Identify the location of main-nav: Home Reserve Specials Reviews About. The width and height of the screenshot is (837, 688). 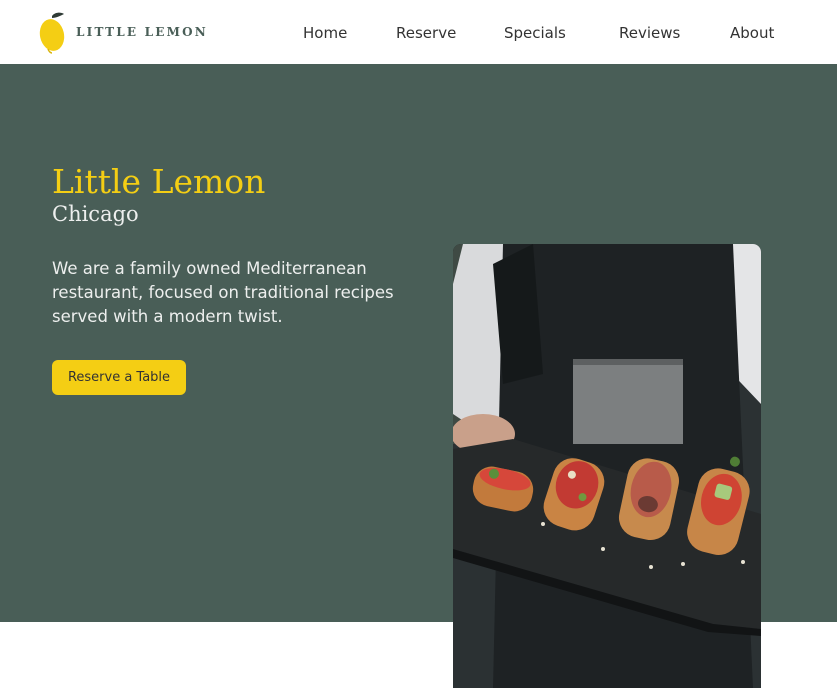
(418, 34).